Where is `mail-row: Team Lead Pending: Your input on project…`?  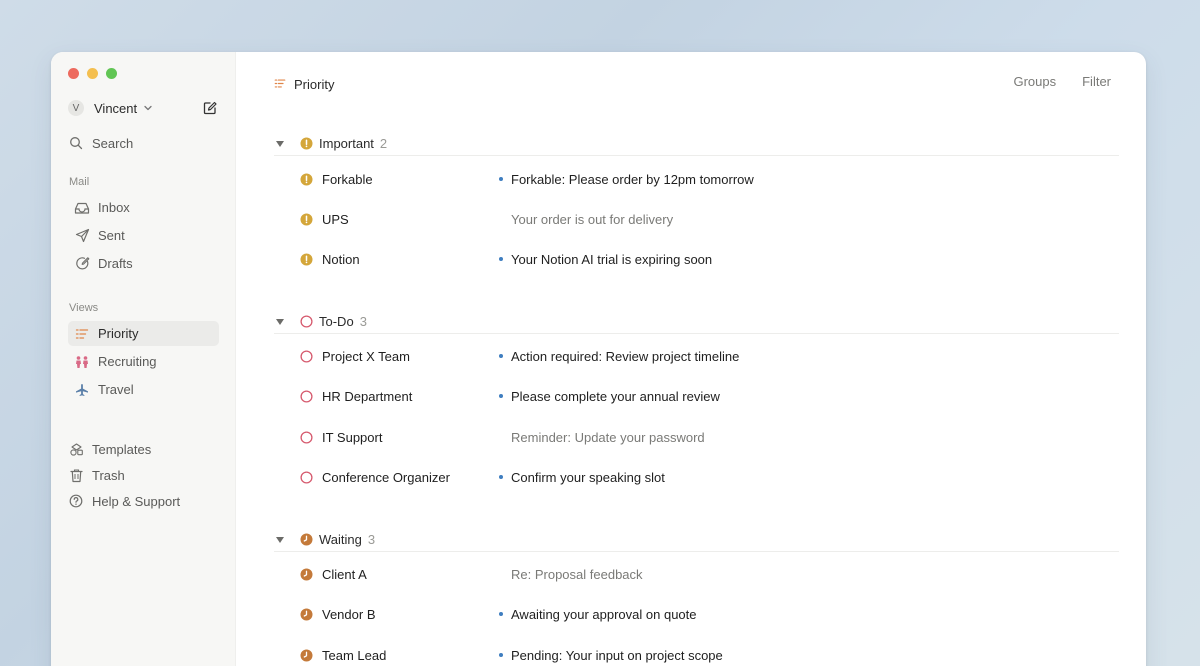 mail-row: Team Lead Pending: Your input on project… is located at coordinates (696, 654).